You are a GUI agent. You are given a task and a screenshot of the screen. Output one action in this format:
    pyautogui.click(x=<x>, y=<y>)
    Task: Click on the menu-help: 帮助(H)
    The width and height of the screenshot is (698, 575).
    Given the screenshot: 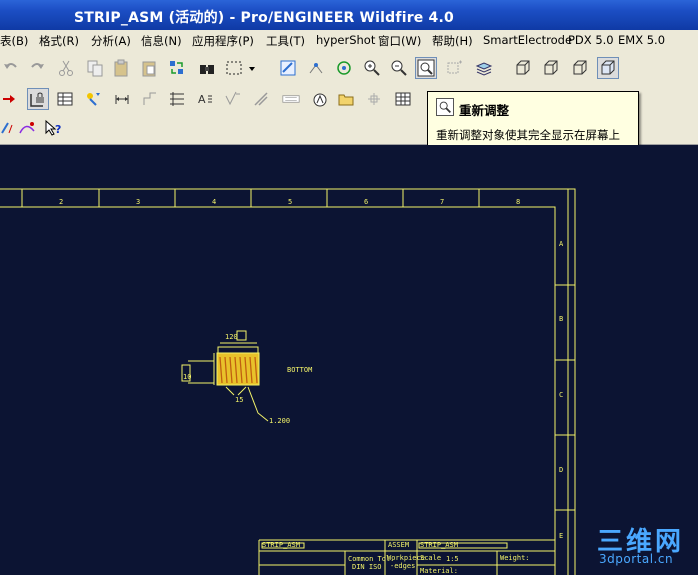 What is the action you would take?
    pyautogui.click(x=452, y=41)
    